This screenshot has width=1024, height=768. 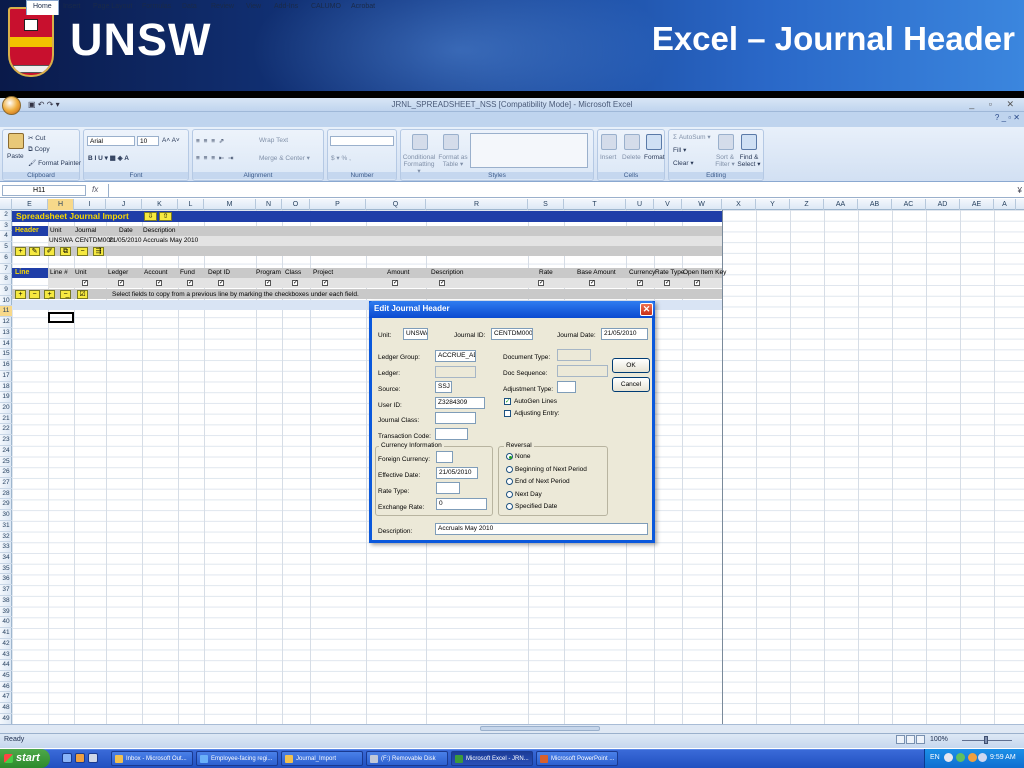 What do you see at coordinates (6, 419) in the screenshot?
I see `row-header: 21` at bounding box center [6, 419].